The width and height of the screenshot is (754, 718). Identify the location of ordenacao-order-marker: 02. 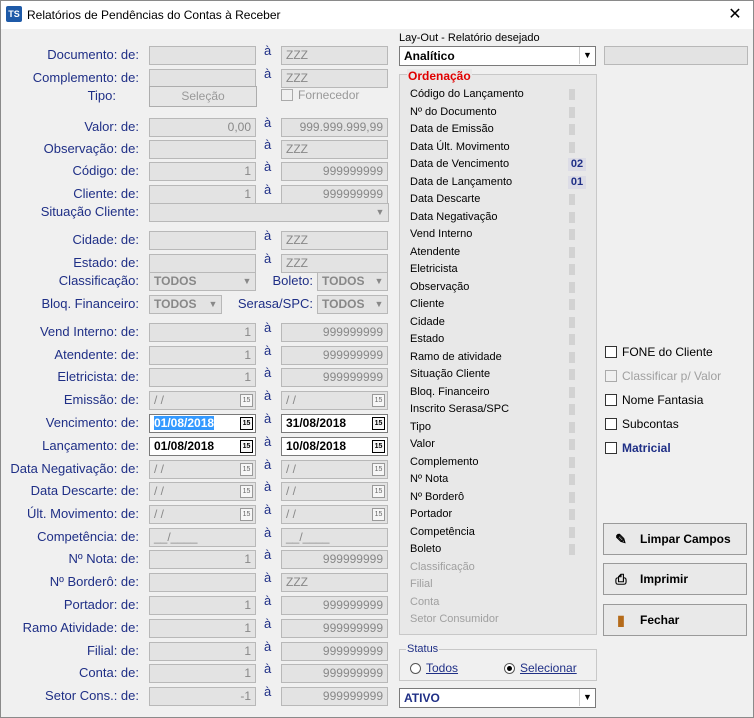
(577, 164).